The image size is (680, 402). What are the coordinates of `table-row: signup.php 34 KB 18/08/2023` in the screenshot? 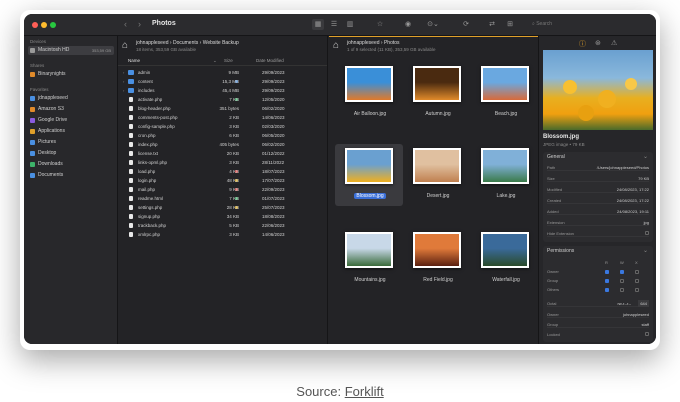 It's located at (222, 216).